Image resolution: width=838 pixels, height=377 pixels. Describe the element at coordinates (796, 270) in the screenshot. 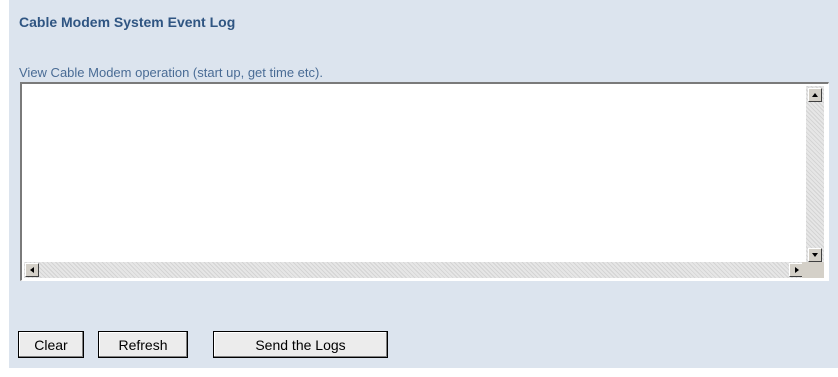

I see `scroll-right-arrow-icon` at that location.